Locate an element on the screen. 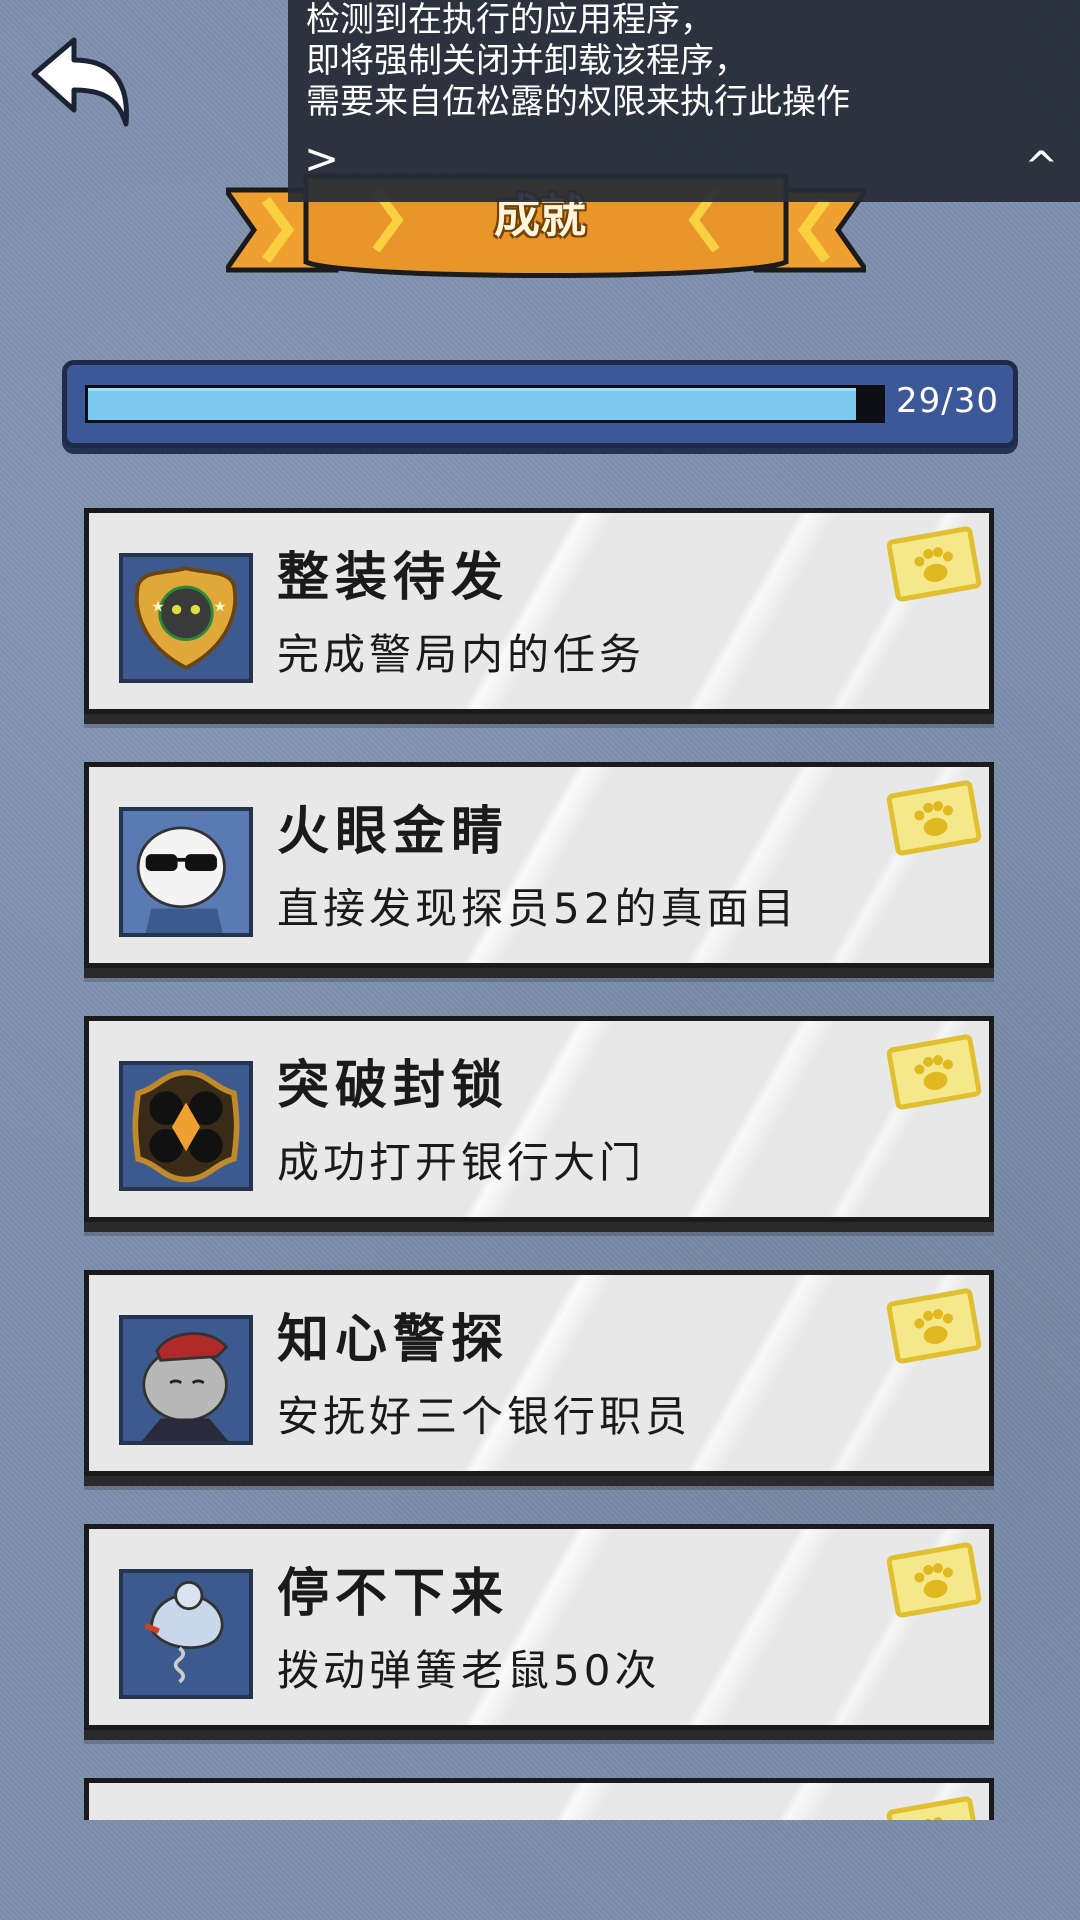 This screenshot has width=1080, height=1920. achievement-description: 成功打开银行大门 is located at coordinates (461, 1162).